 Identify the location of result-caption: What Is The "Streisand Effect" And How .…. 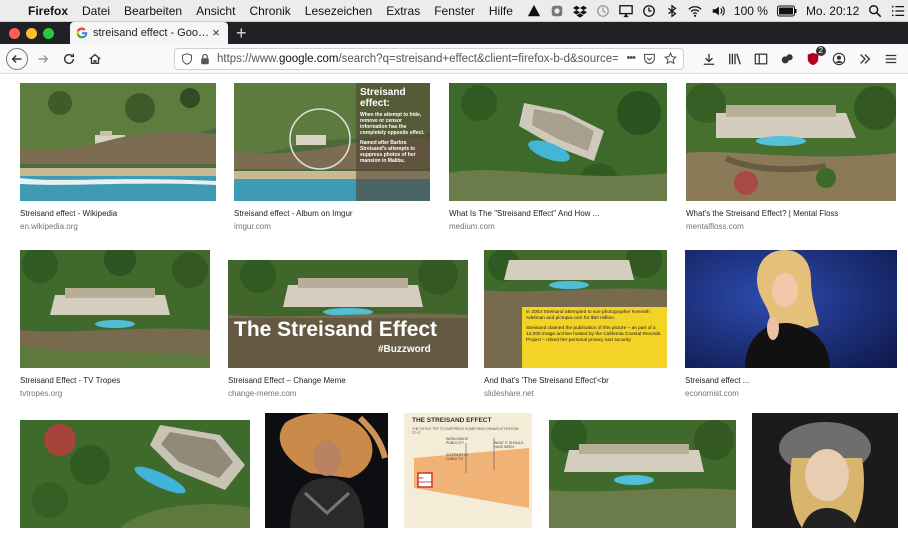
(558, 213).